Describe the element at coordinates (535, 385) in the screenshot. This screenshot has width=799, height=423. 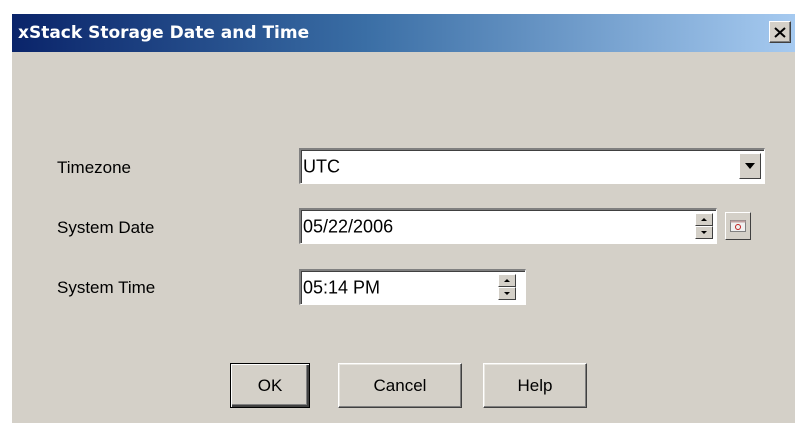
I see `help-button: Help` at that location.